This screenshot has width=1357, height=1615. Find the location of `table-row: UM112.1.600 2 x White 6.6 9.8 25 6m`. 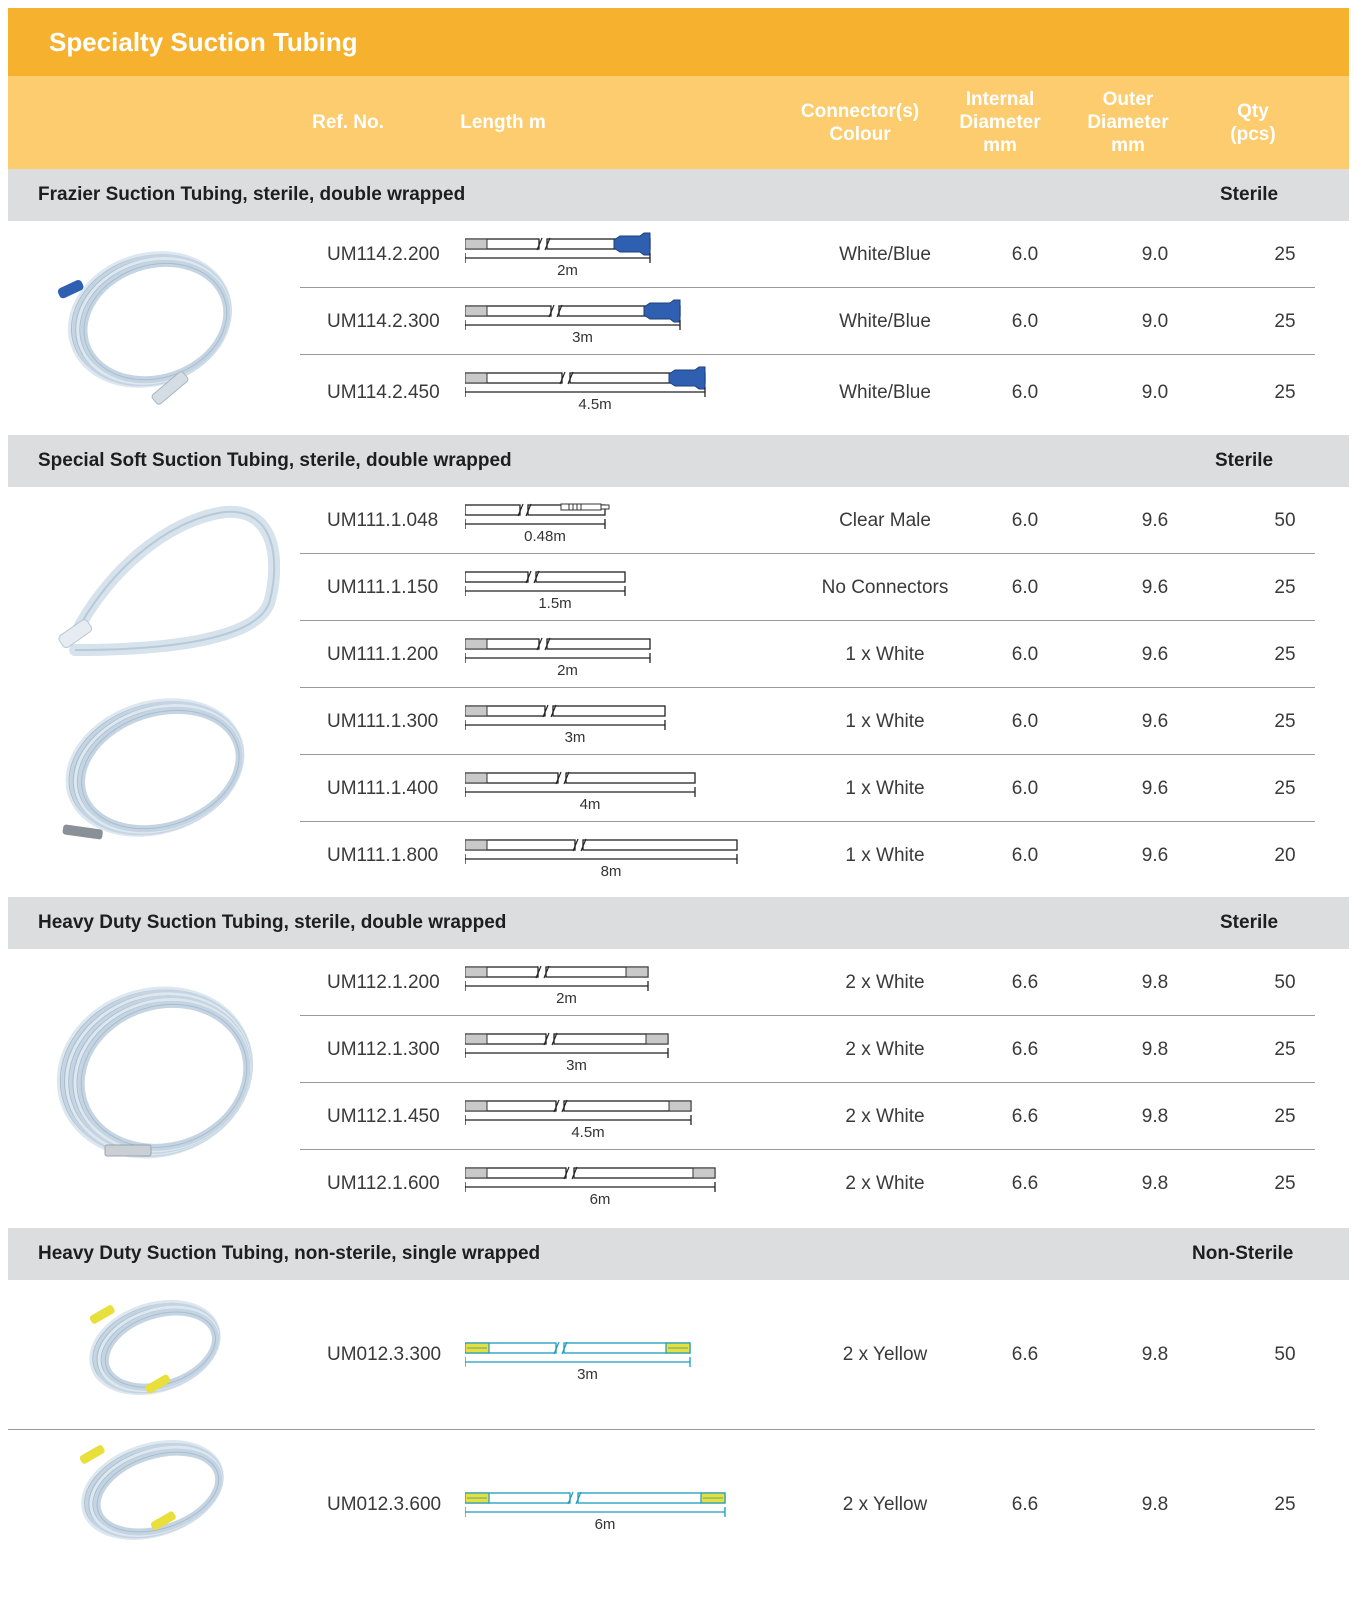

table-row: UM112.1.600 2 x White 6.6 9.8 25 6m is located at coordinates (678, 1183).